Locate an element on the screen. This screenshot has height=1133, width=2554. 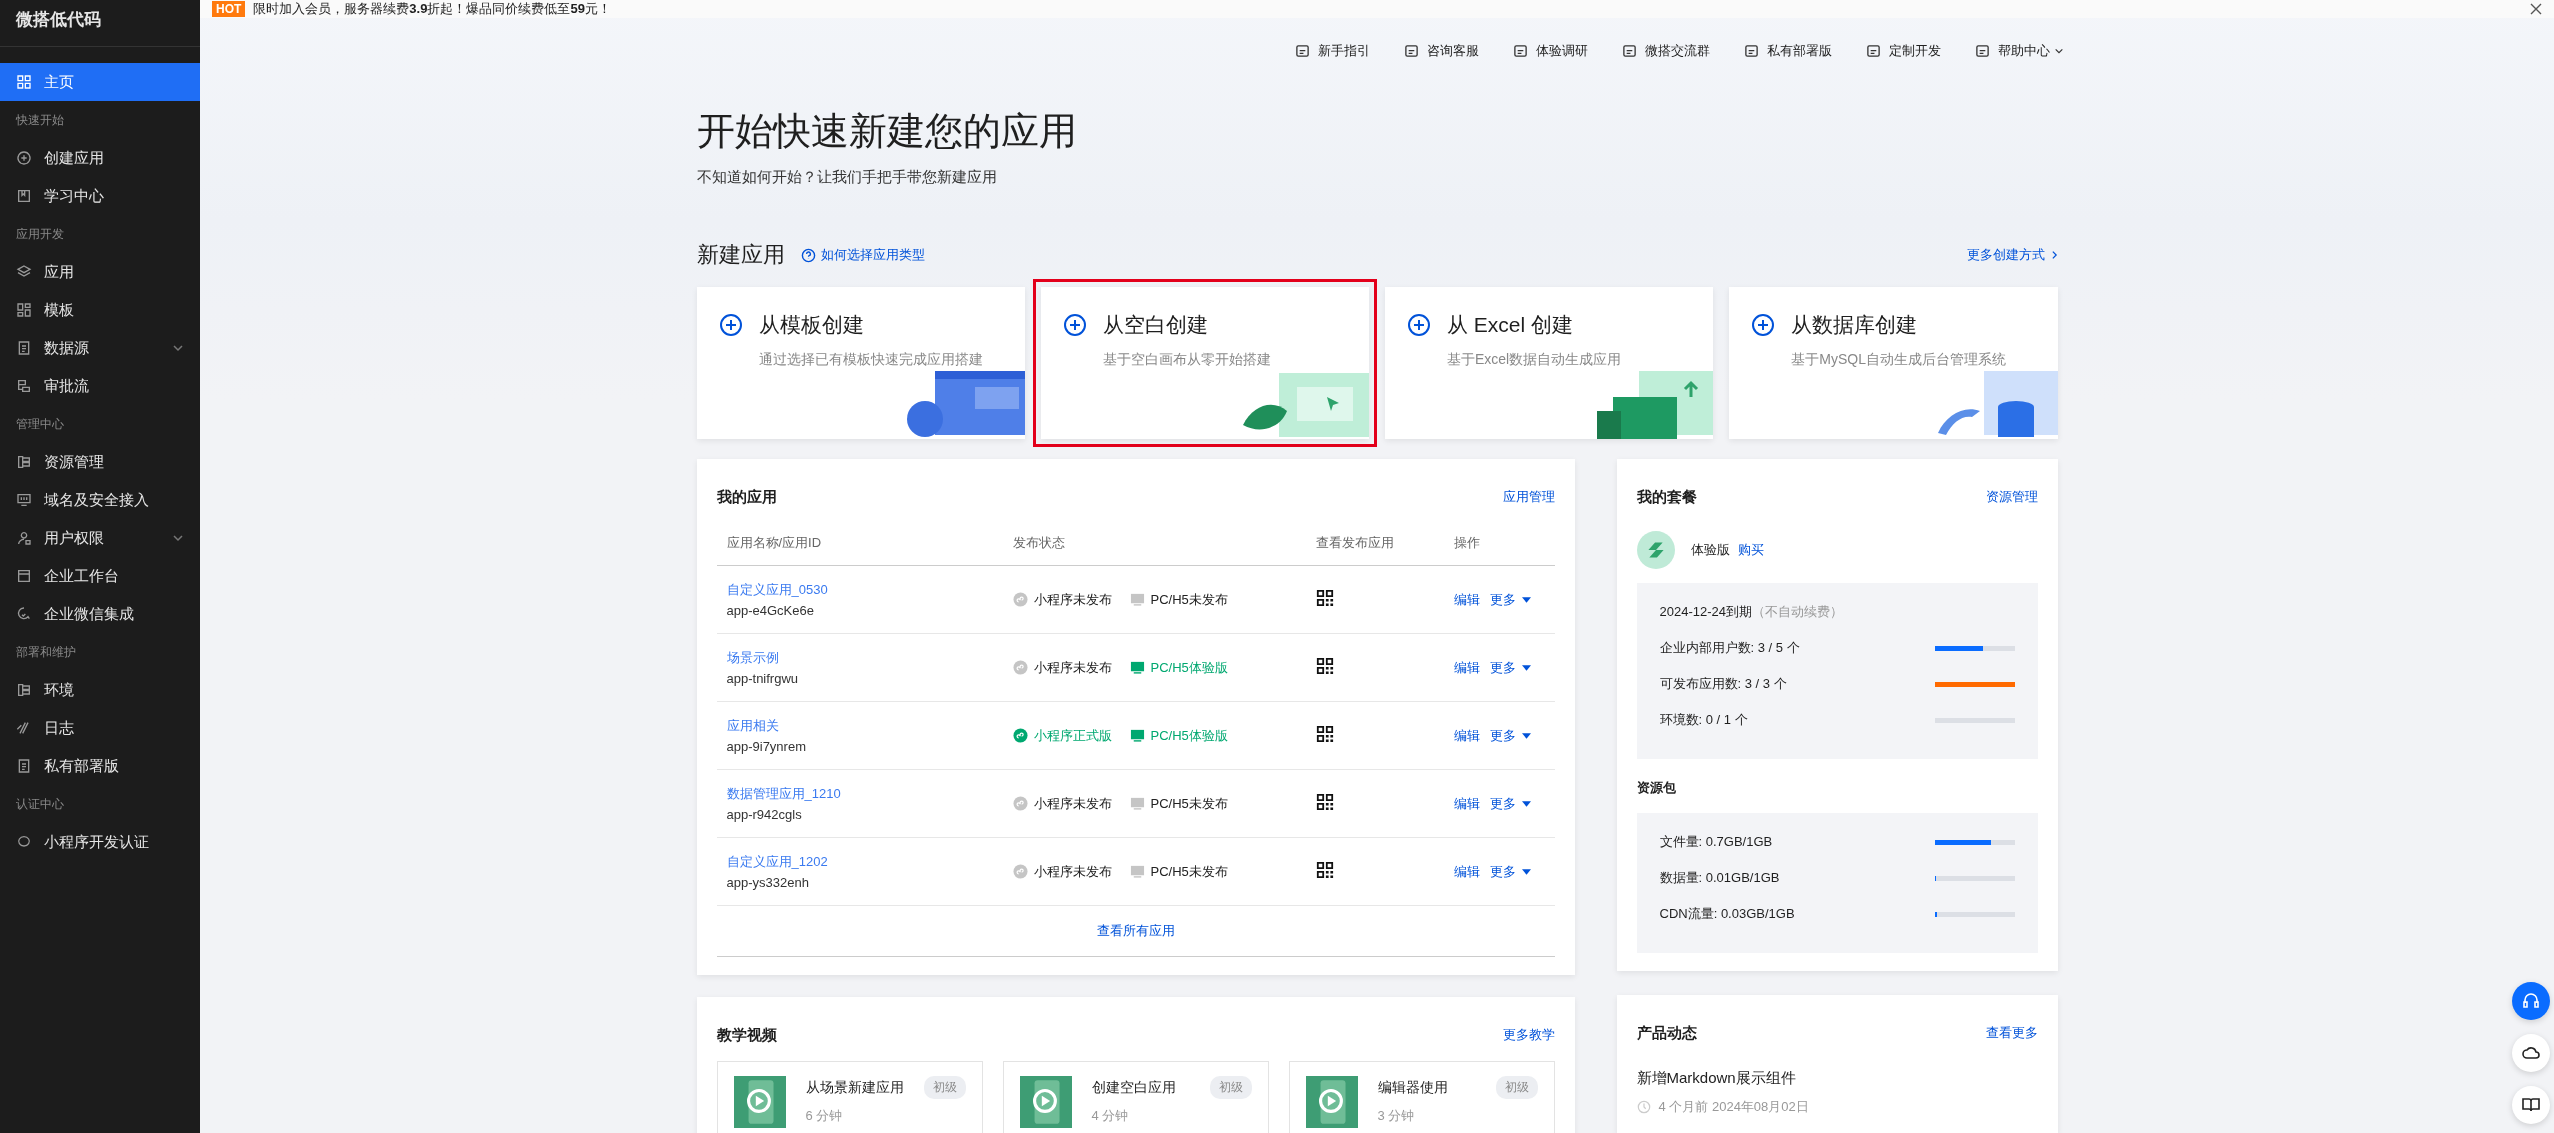
sidebar-item: 私有部署版 is located at coordinates (100, 766).